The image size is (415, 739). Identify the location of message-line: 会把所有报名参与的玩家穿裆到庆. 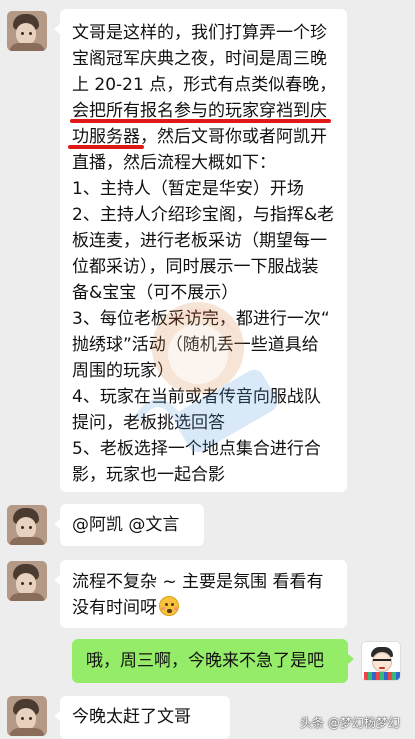
(205, 111).